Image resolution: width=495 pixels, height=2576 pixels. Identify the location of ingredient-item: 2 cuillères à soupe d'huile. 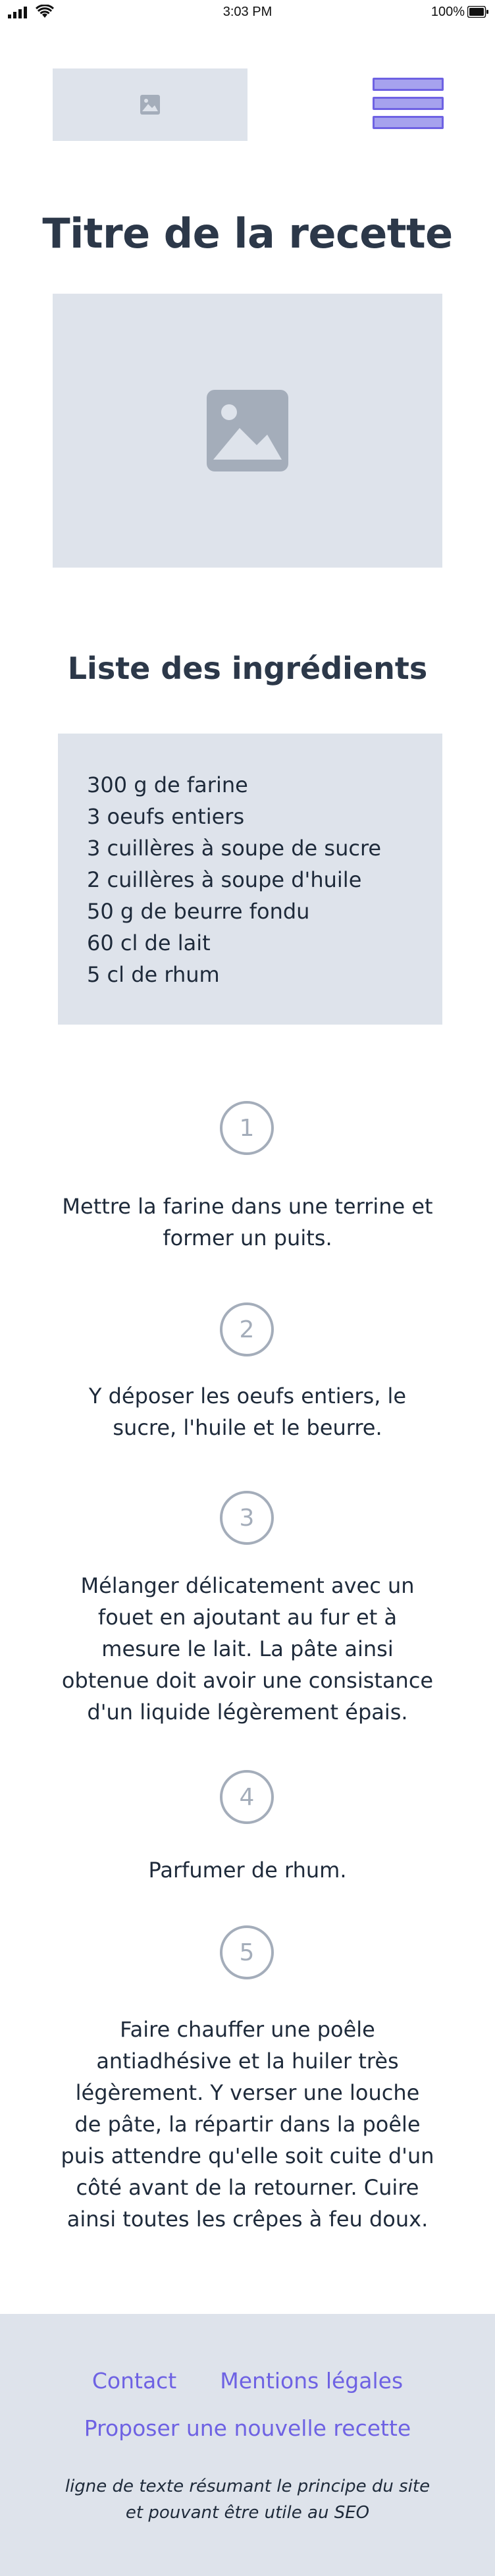
(224, 879).